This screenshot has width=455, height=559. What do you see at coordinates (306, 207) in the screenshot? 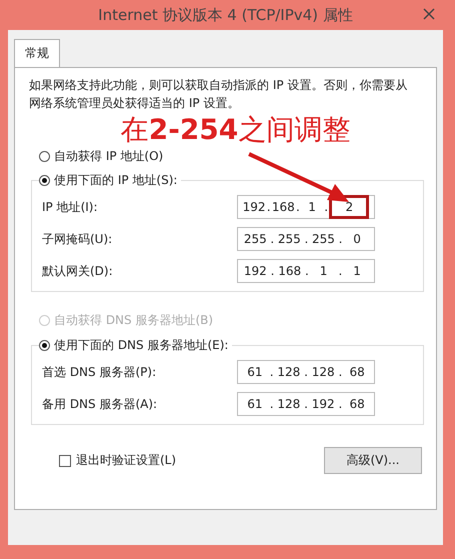
I see `ip-address-field: 192.168. 1 . 2` at bounding box center [306, 207].